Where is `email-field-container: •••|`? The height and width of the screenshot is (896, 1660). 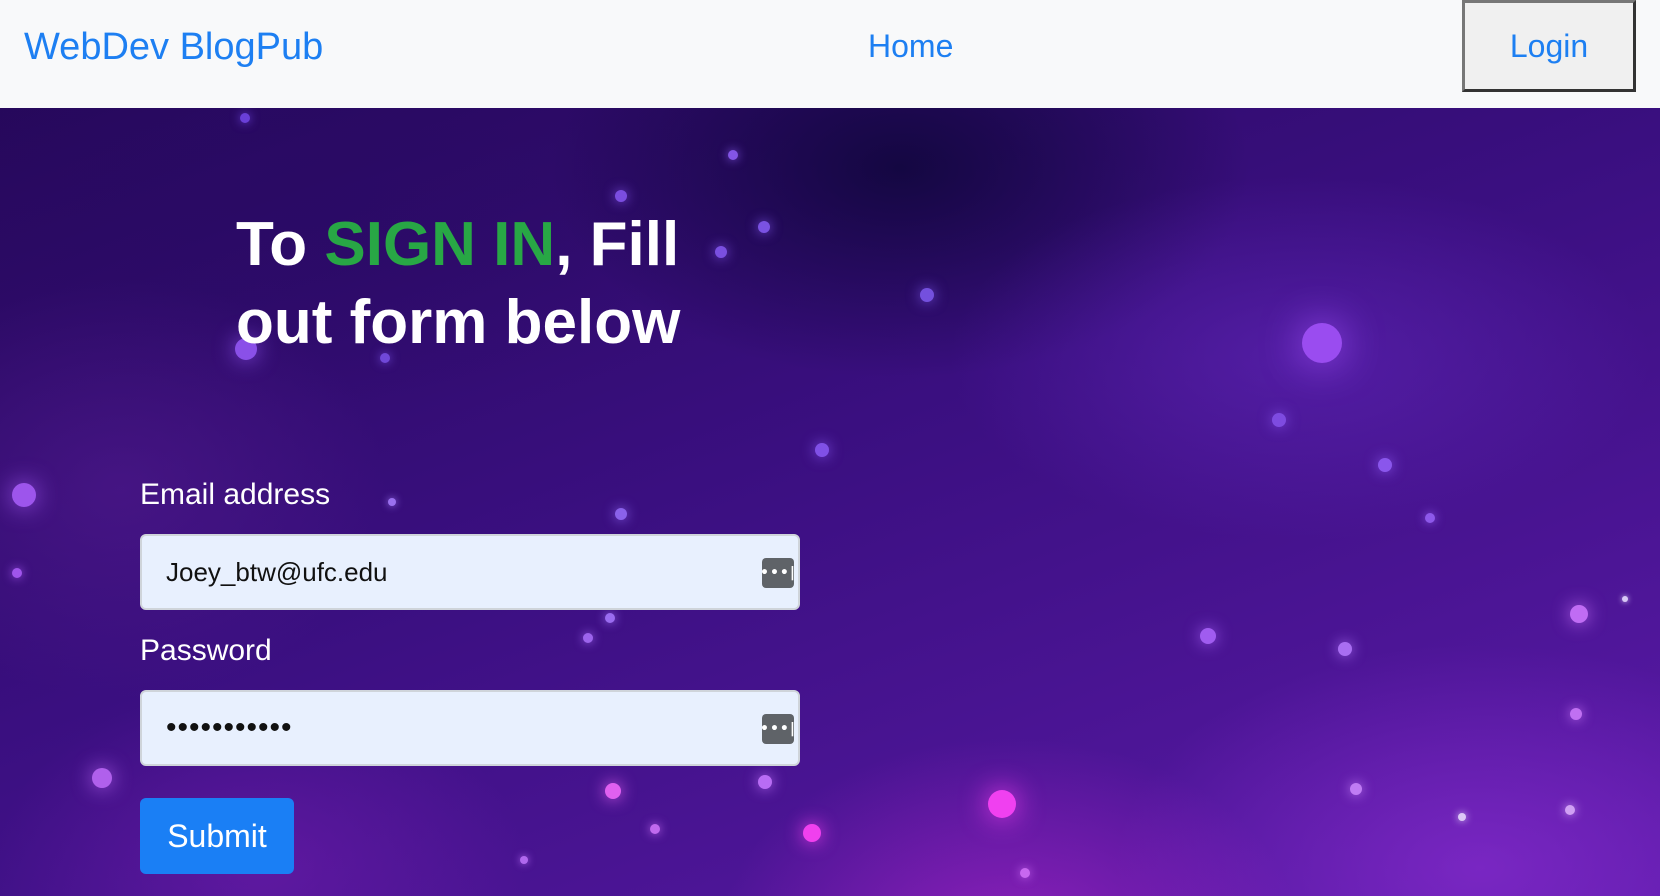 email-field-container: •••| is located at coordinates (470, 572).